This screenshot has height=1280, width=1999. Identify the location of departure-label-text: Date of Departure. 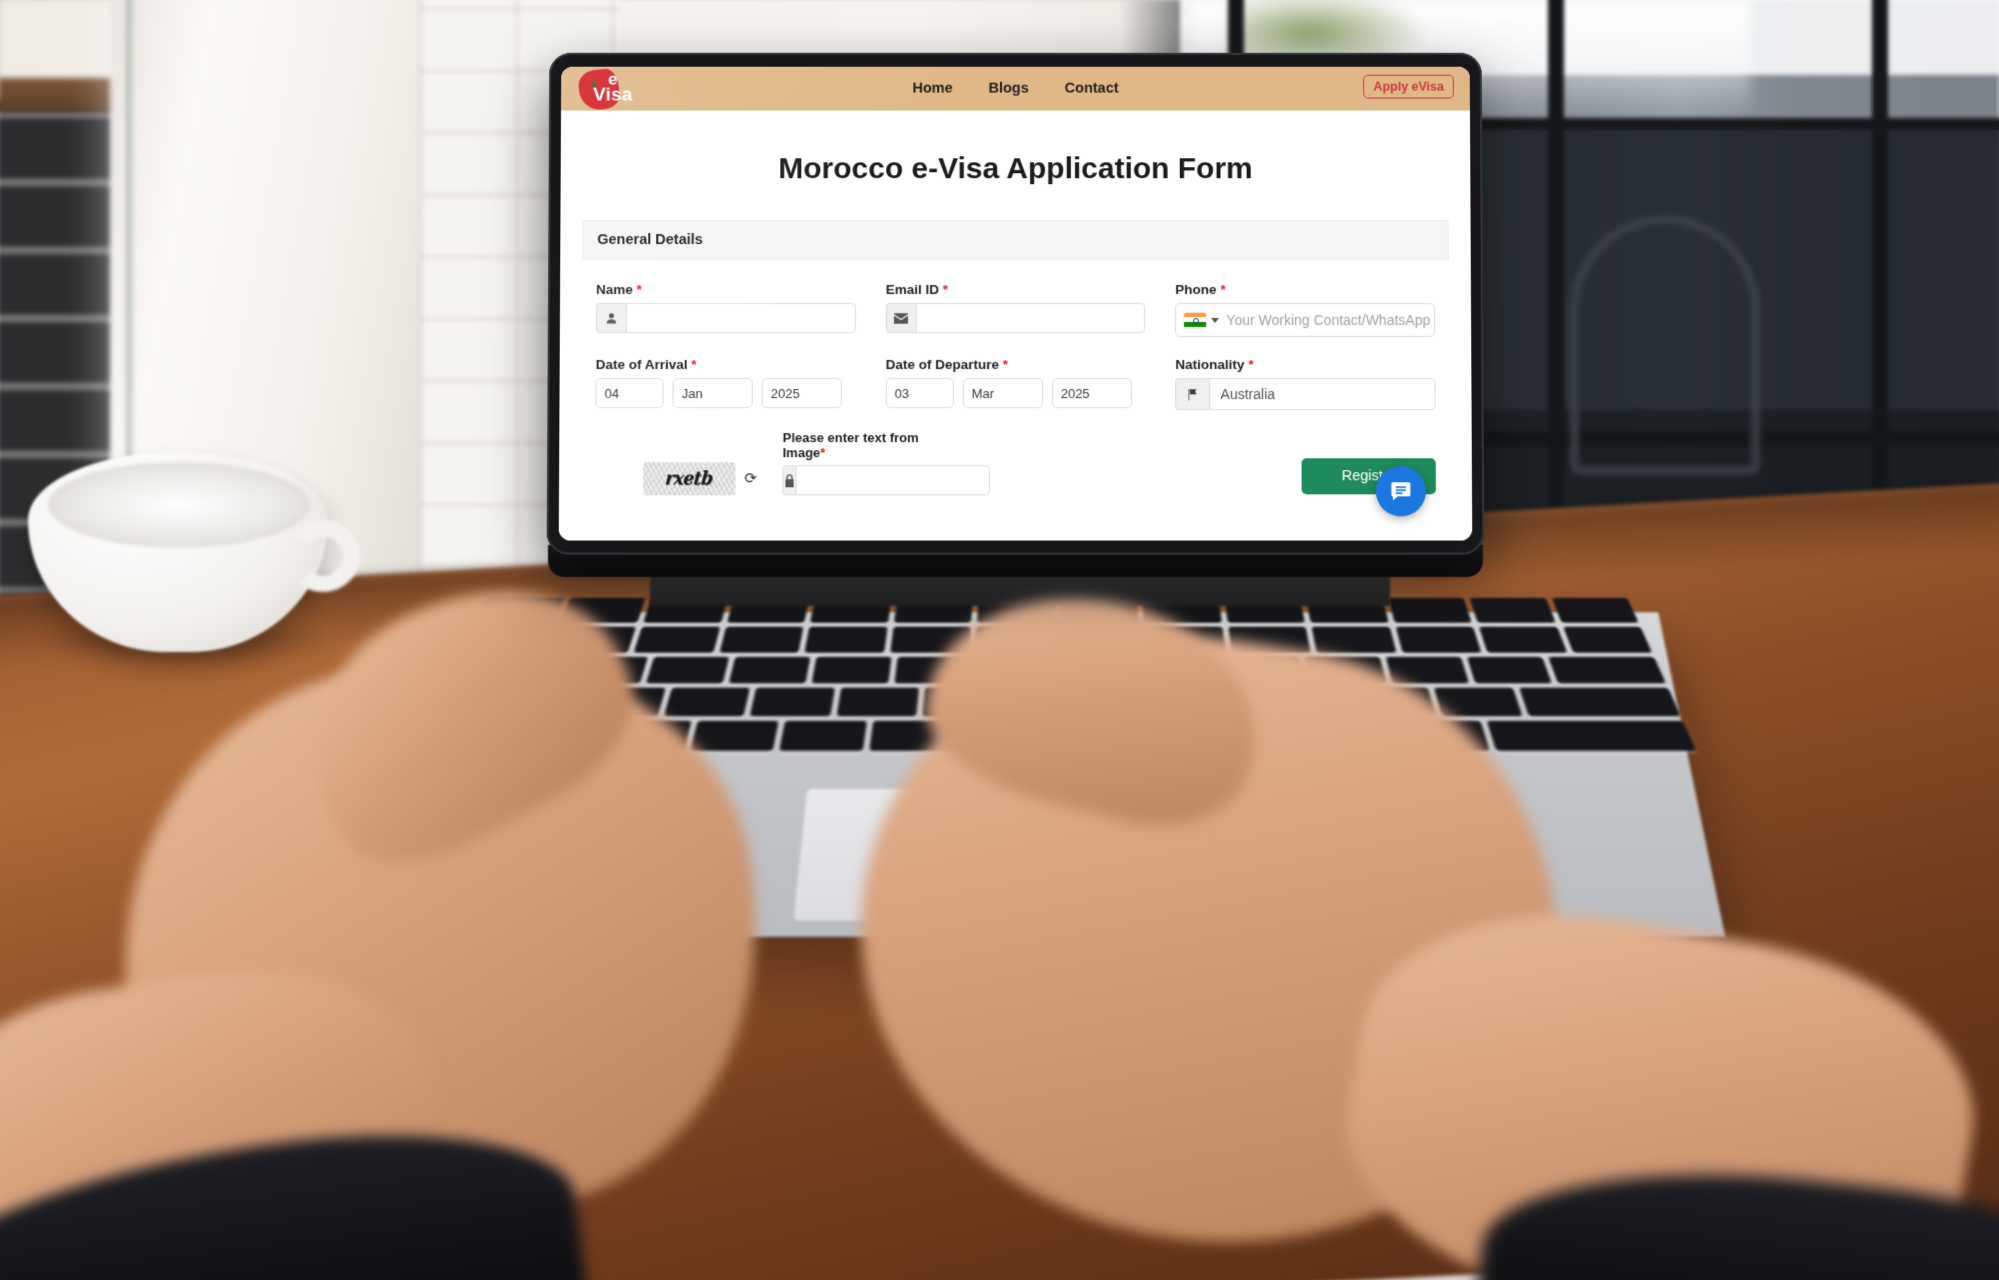
(942, 365).